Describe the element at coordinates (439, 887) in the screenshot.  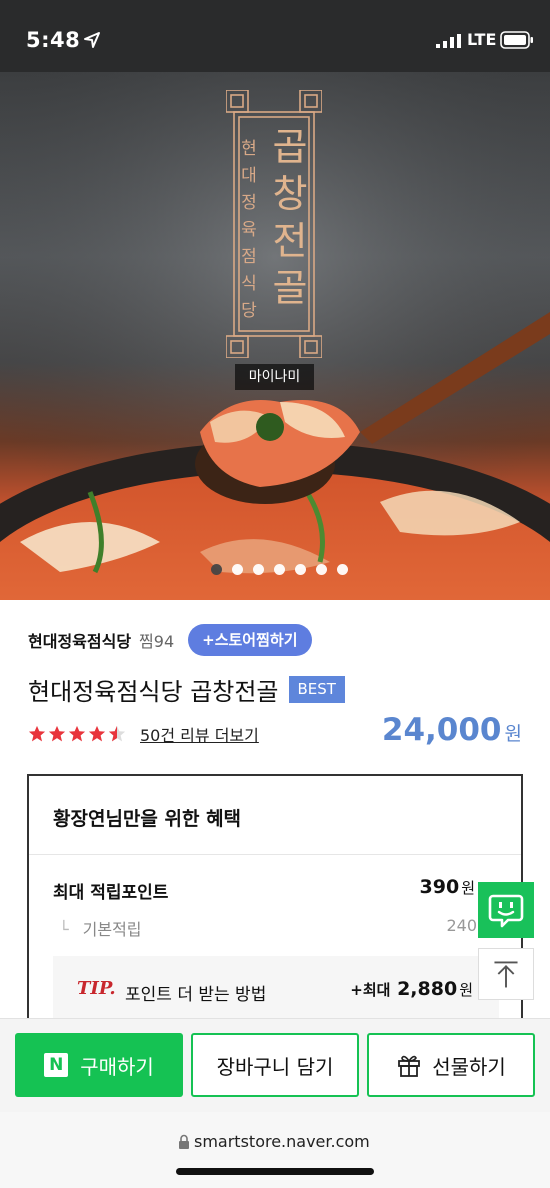
I see `max-point-number: 390` at that location.